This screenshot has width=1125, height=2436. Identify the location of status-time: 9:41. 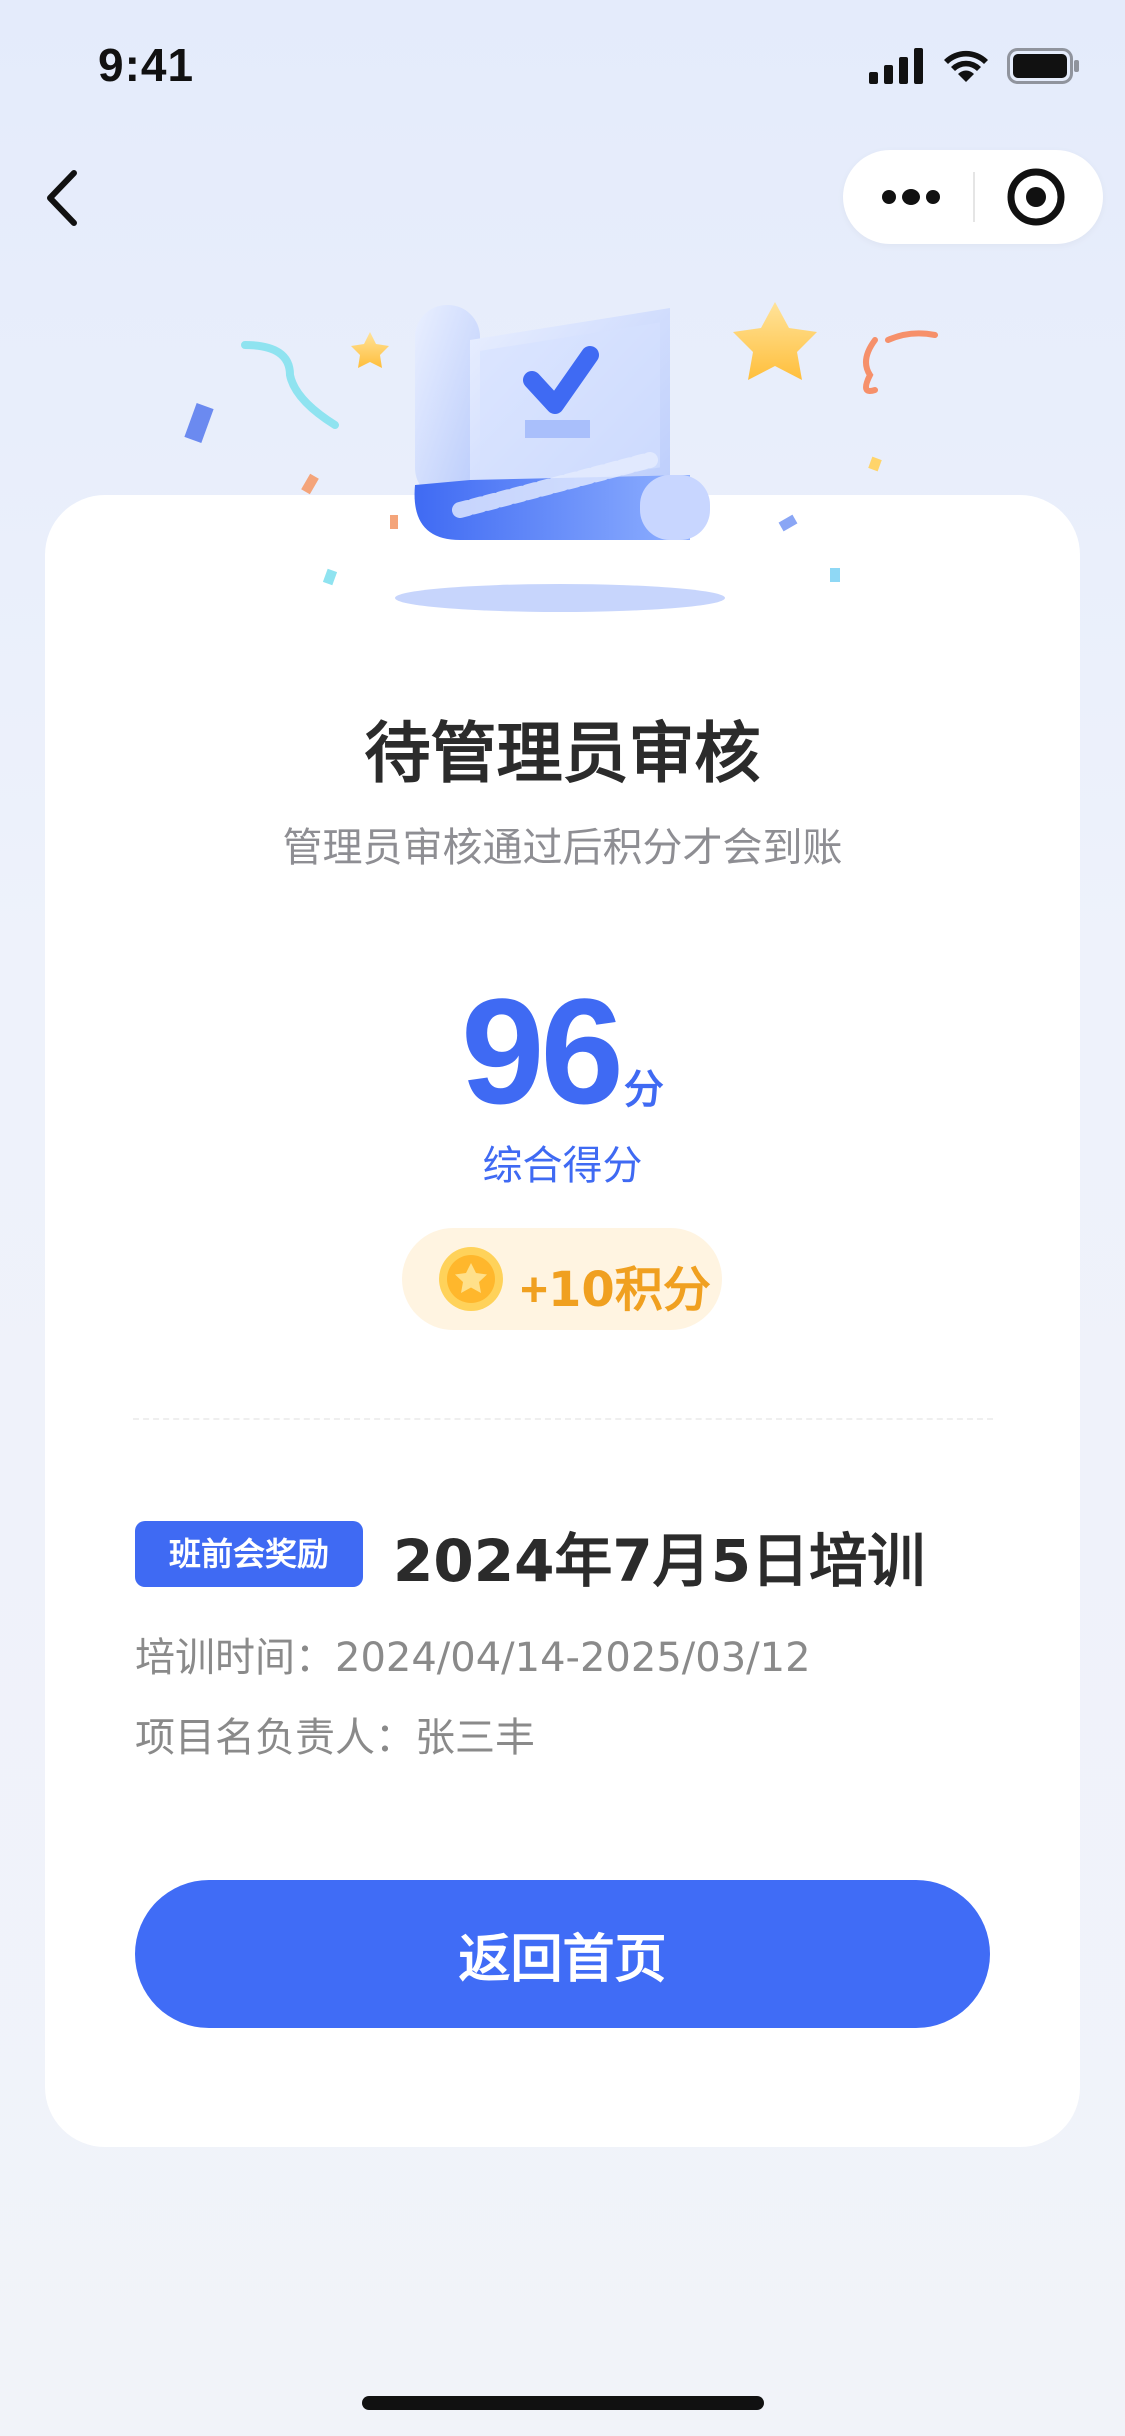
(146, 65).